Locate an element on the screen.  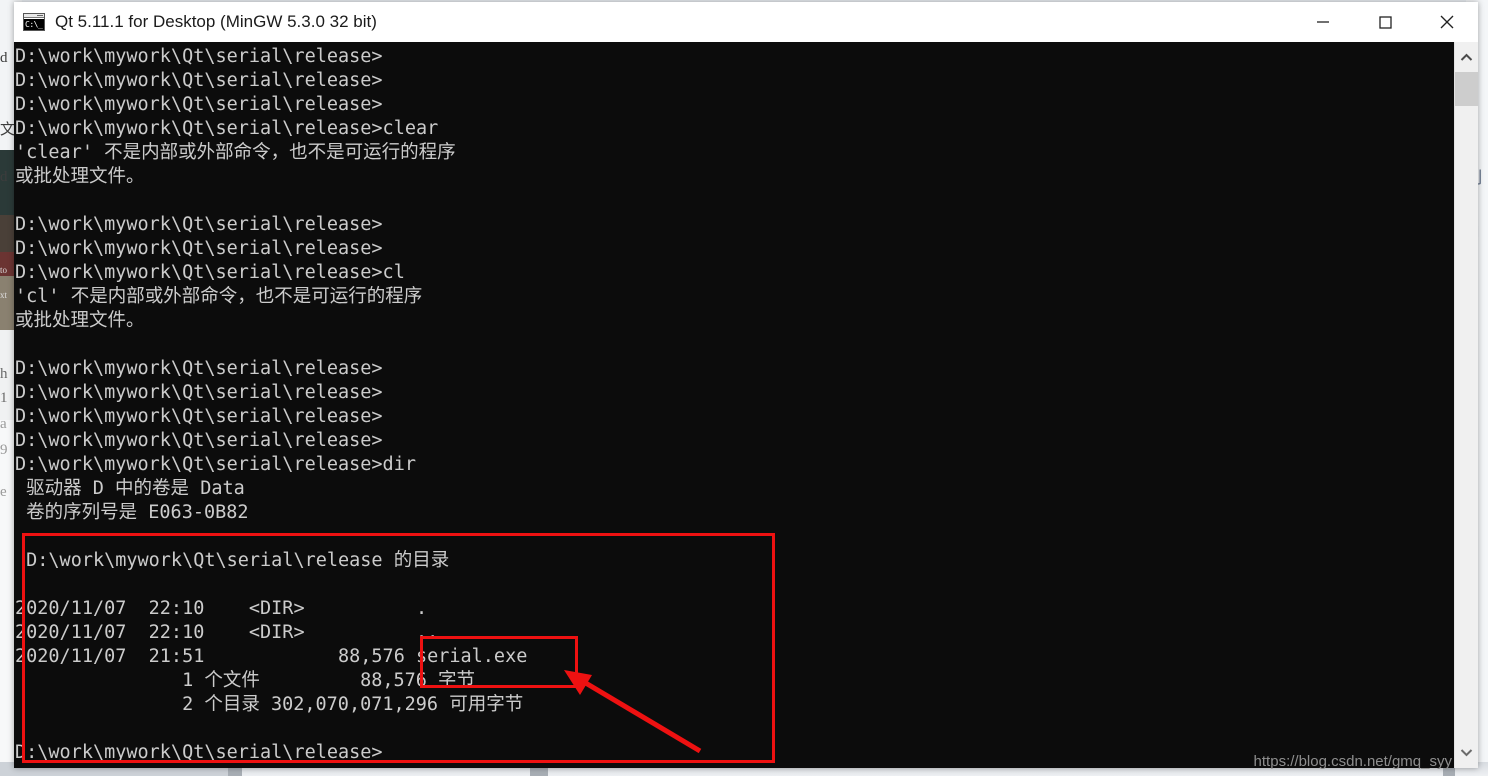
icon-titlebar is located at coordinates (34, 16).